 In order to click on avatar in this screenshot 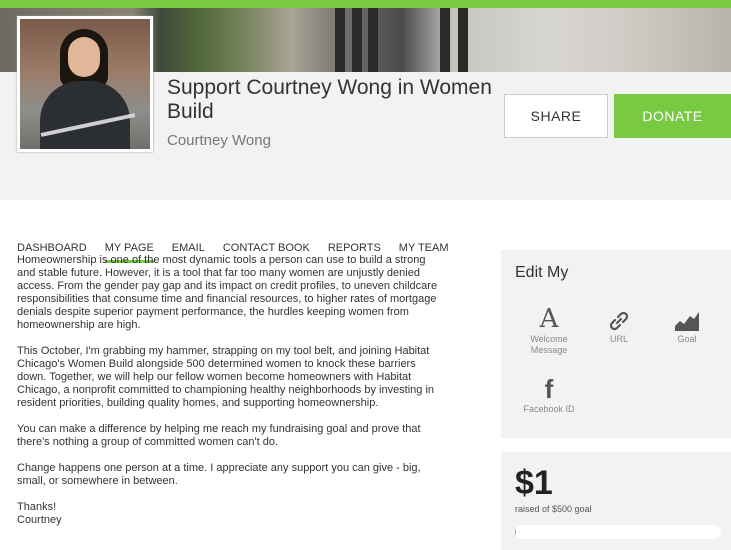, I will do `click(85, 84)`.